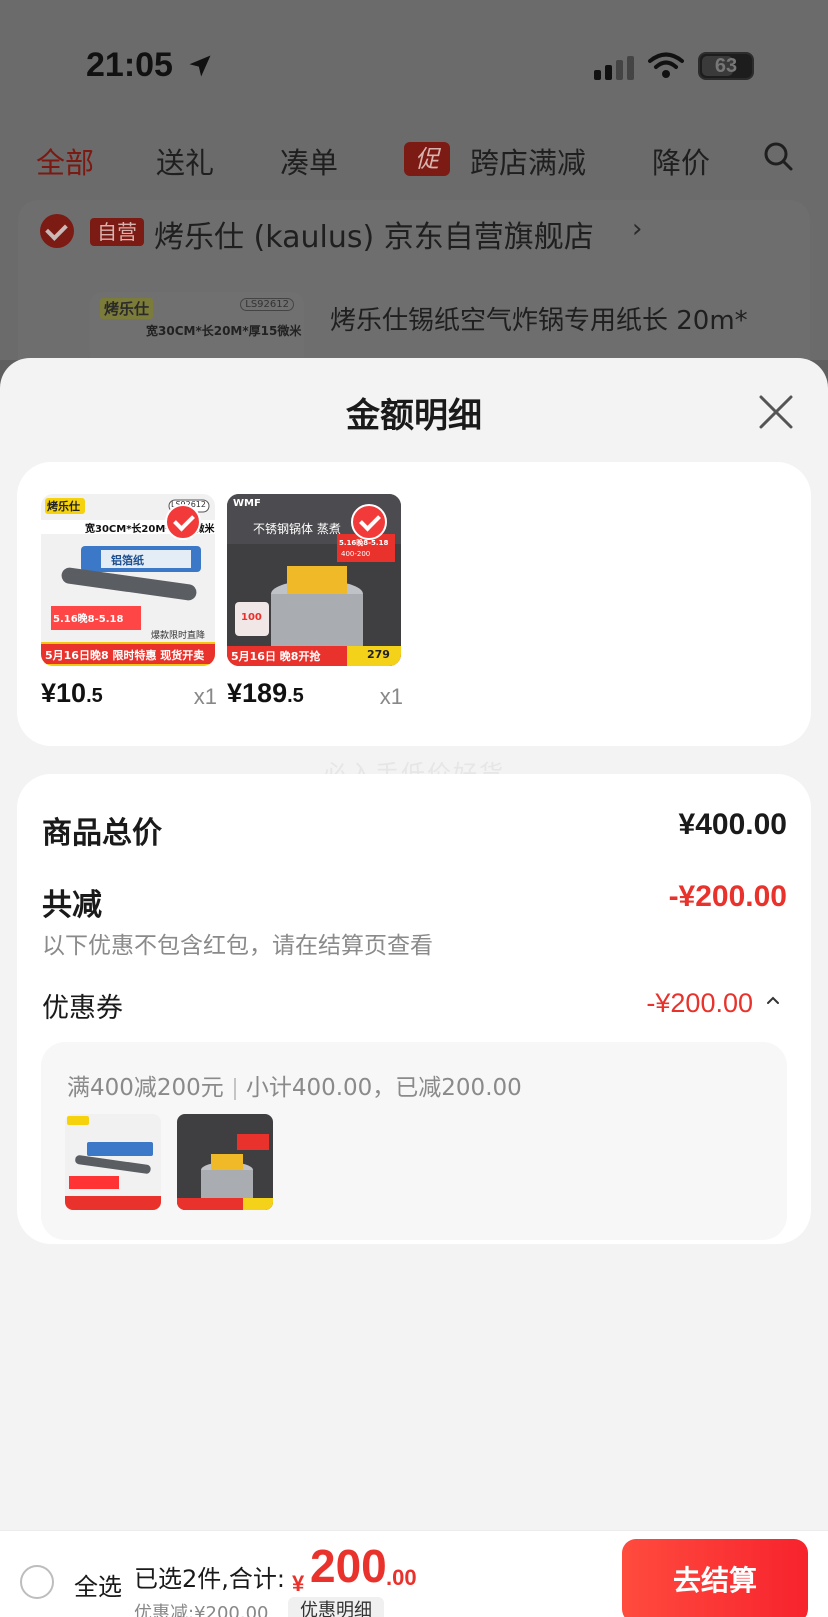  Describe the element at coordinates (539, 321) in the screenshot. I see `product-title: 烤乐仕锡纸空气炸锅专用纸长 20m*` at that location.